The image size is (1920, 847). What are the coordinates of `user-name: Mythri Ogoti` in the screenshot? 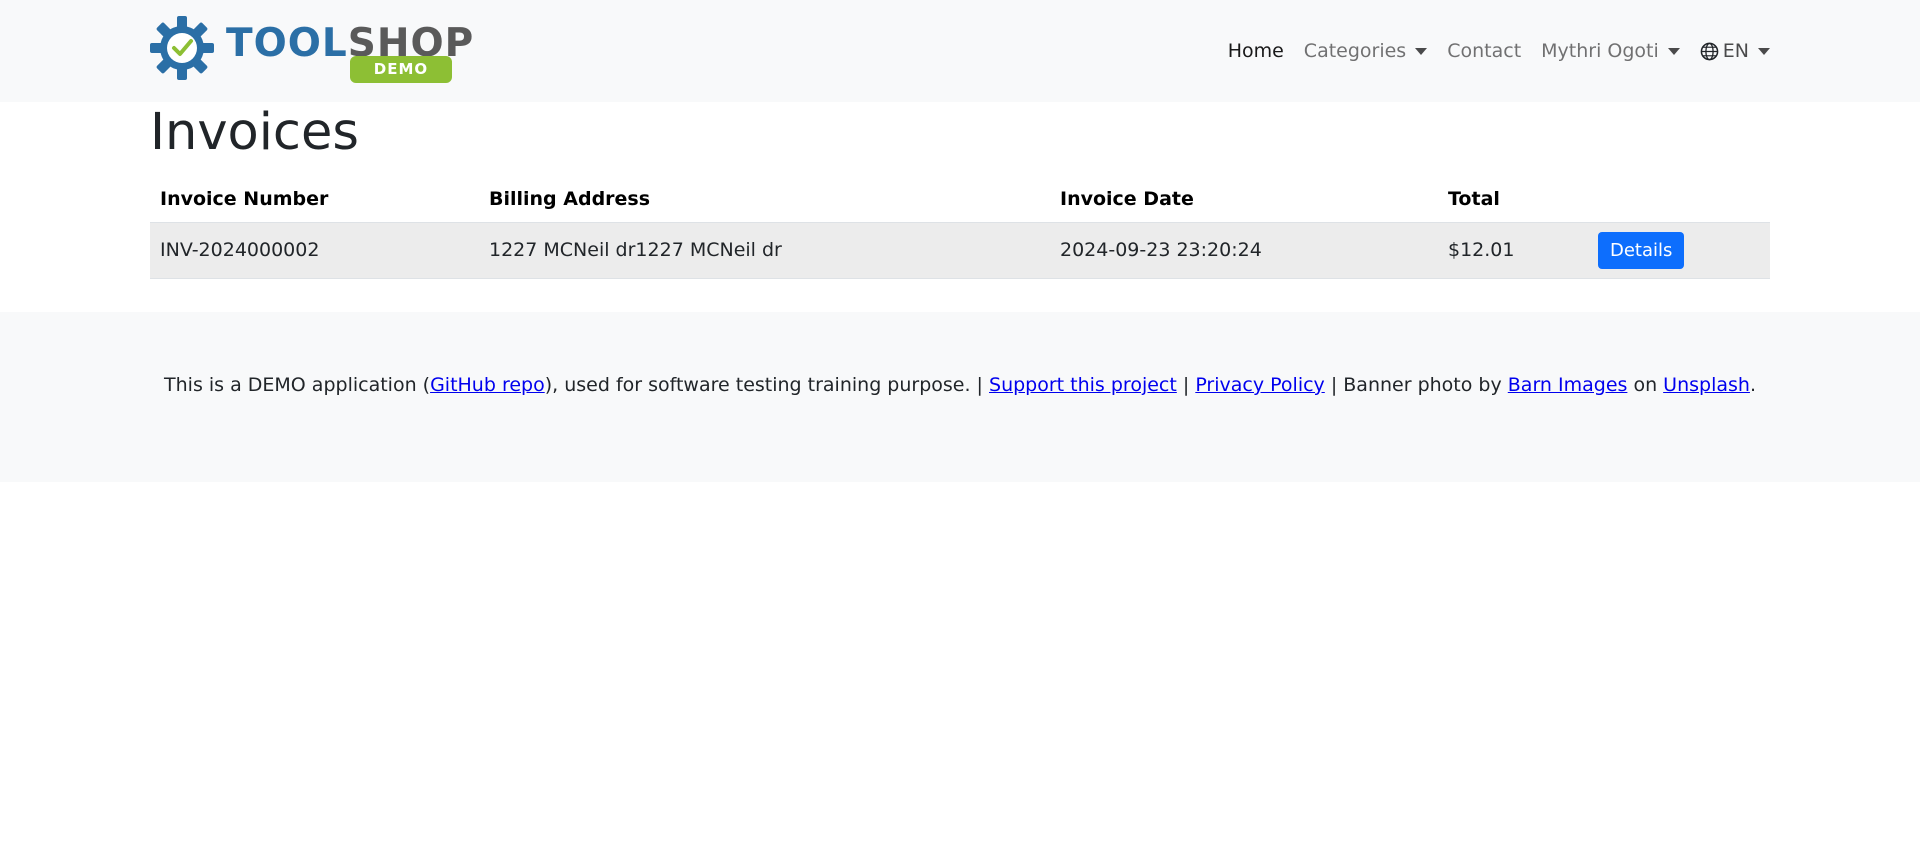 It's located at (1600, 51).